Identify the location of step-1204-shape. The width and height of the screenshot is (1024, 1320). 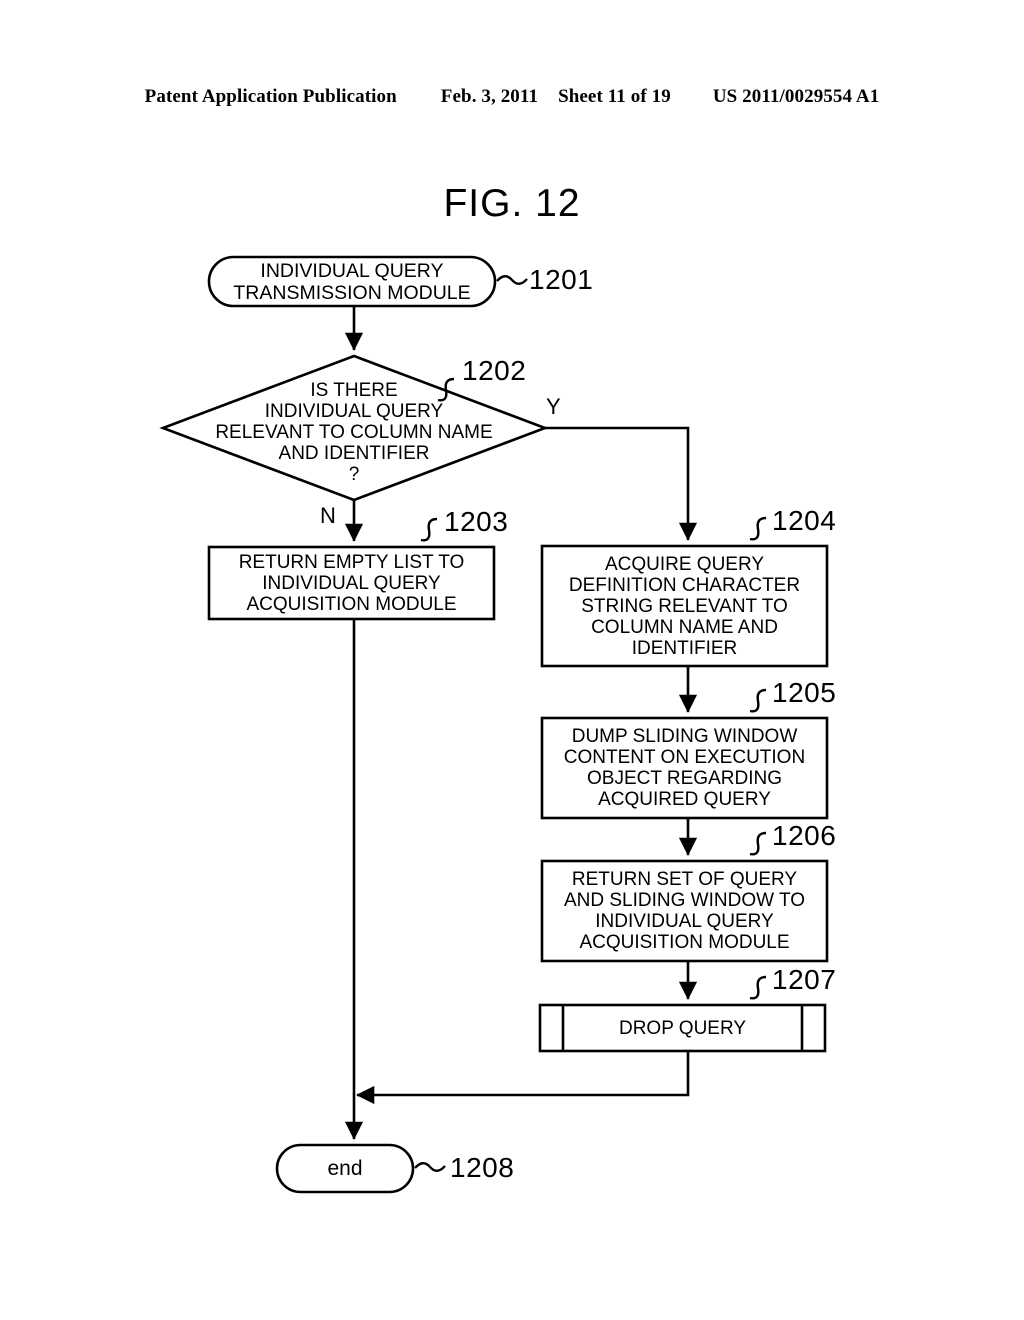
(684, 606).